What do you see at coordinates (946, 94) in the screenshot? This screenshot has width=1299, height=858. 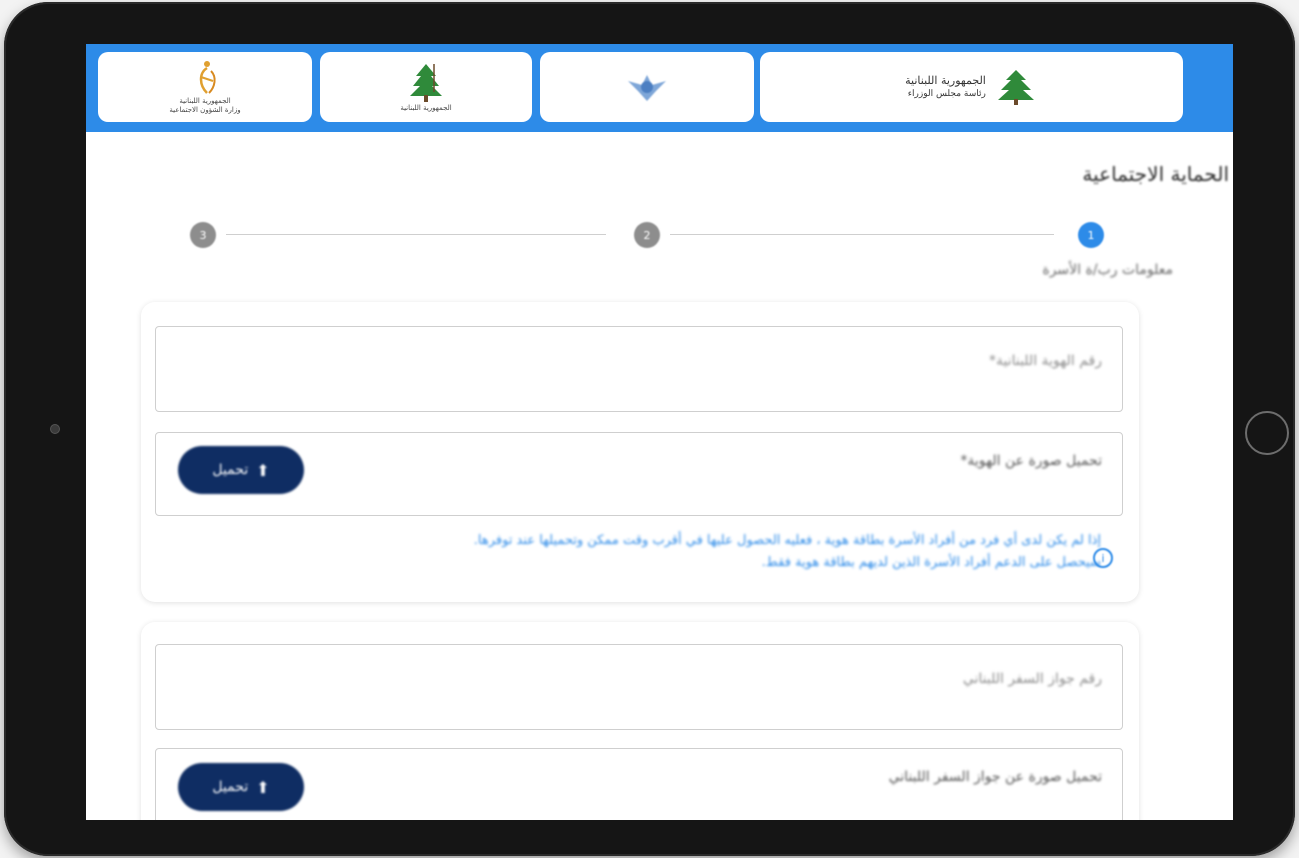 I see `logo-caption-2: رئاسة مجلس الوزراء` at bounding box center [946, 94].